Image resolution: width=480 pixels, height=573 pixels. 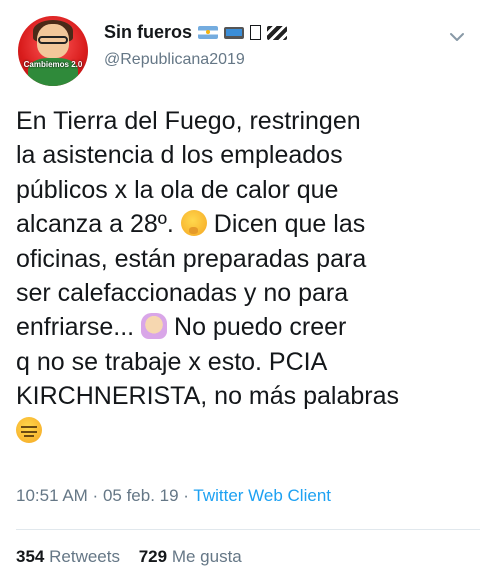 What do you see at coordinates (193, 223) in the screenshot?
I see `thinking-face-icon` at bounding box center [193, 223].